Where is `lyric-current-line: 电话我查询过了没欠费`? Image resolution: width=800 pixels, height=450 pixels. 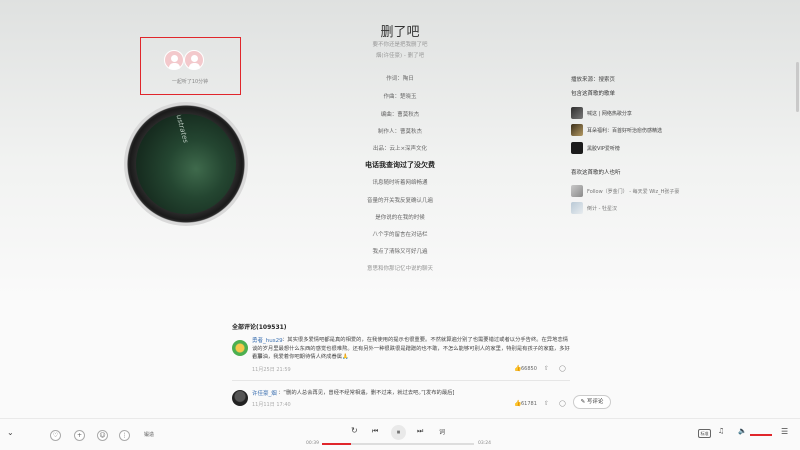 lyric-current-line: 电话我查询过了没欠费 is located at coordinates (400, 165).